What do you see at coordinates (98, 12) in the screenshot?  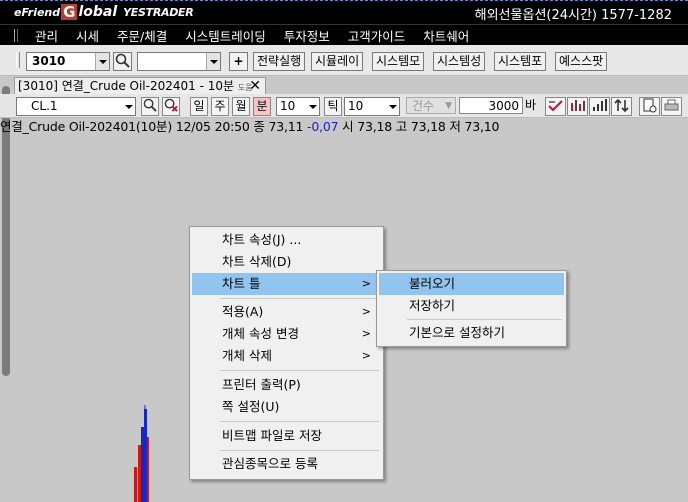 I see `brand-main: lobal` at bounding box center [98, 12].